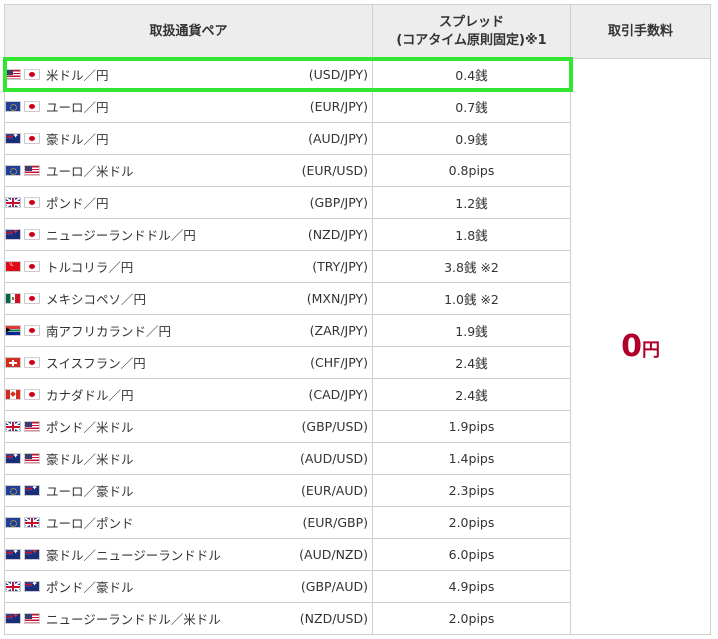  What do you see at coordinates (357, 31) in the screenshot?
I see `table-header-row: 取扱通貨ペア スプレッド (コアタイム原則固定)※1 取引手数料` at bounding box center [357, 31].